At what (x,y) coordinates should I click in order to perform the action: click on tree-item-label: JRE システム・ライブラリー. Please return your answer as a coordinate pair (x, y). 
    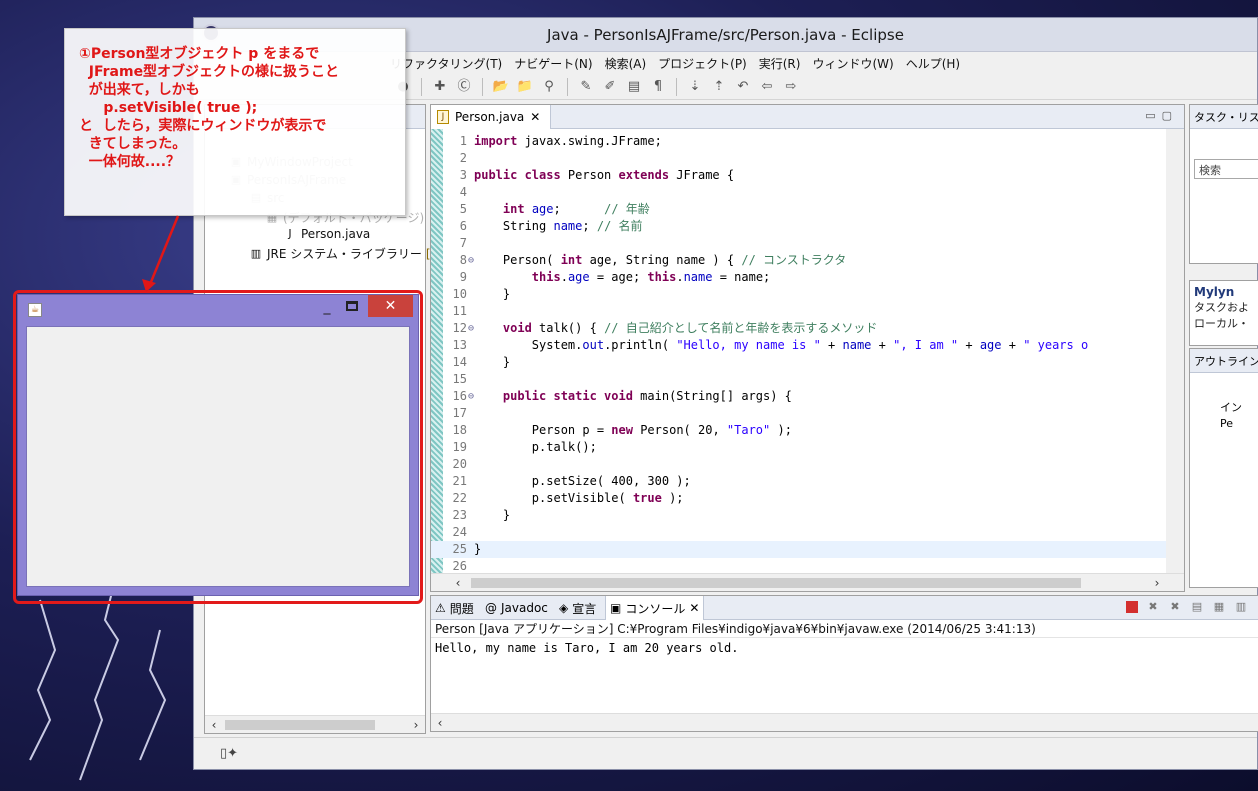
    Looking at the image, I should click on (344, 254).